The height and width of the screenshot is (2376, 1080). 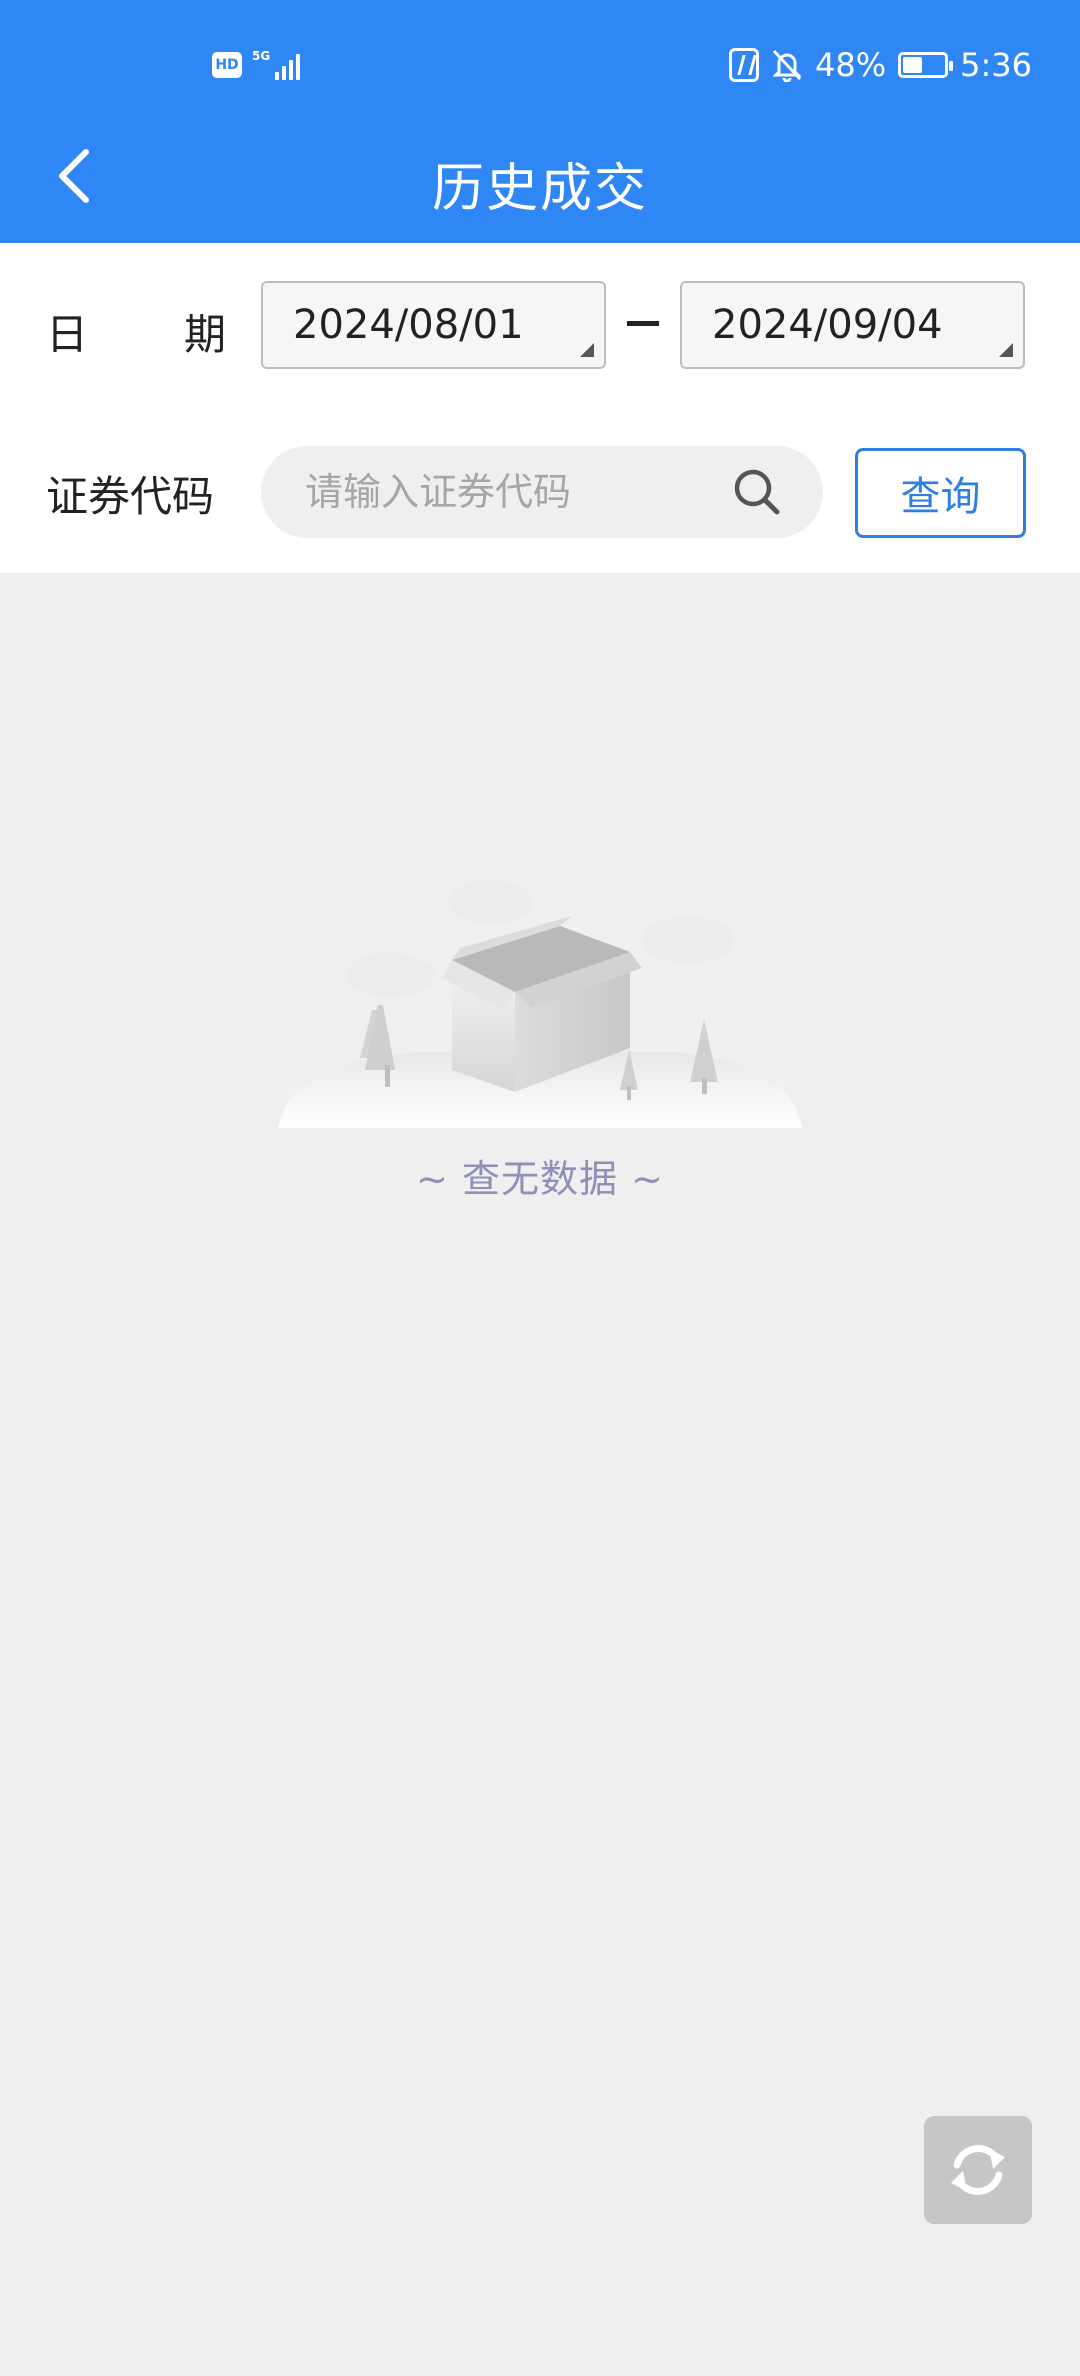 What do you see at coordinates (276, 64) in the screenshot?
I see `signal-icon: 5G` at bounding box center [276, 64].